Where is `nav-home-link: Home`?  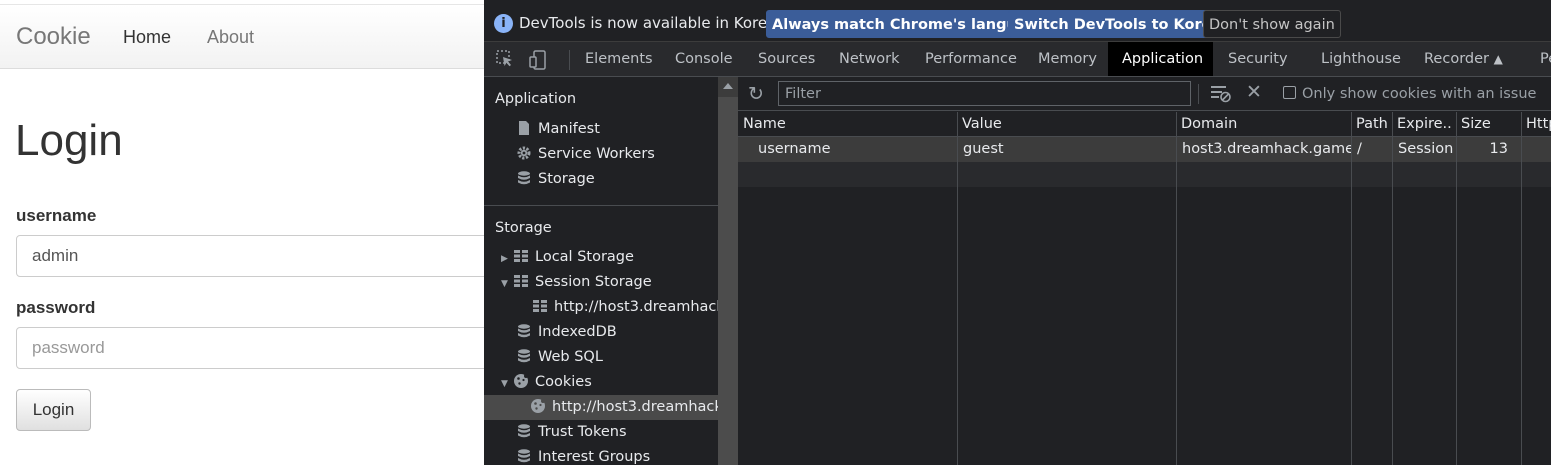
nav-home-link: Home is located at coordinates (147, 37).